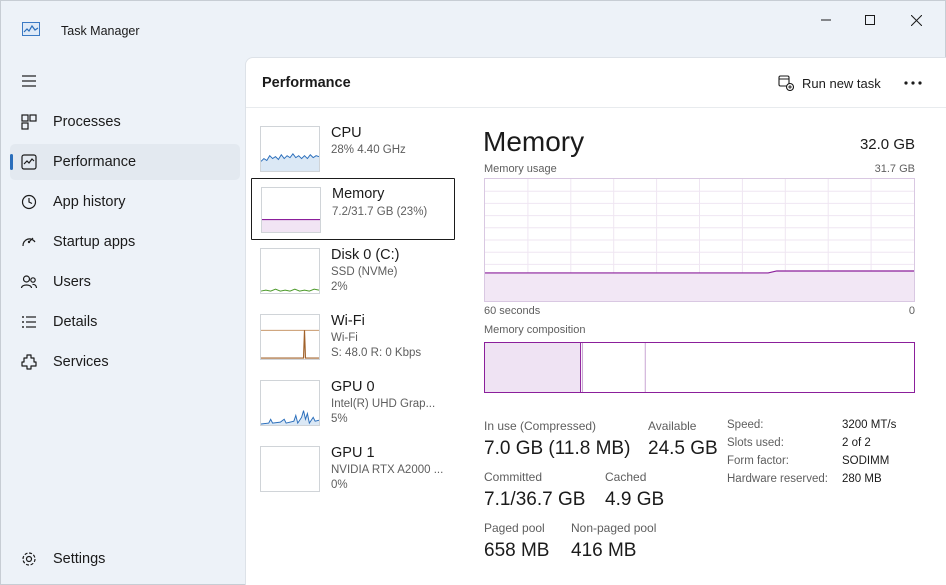 This screenshot has width=946, height=585. What do you see at coordinates (290, 403) in the screenshot?
I see `gpu0-thumbnail-graph` at bounding box center [290, 403].